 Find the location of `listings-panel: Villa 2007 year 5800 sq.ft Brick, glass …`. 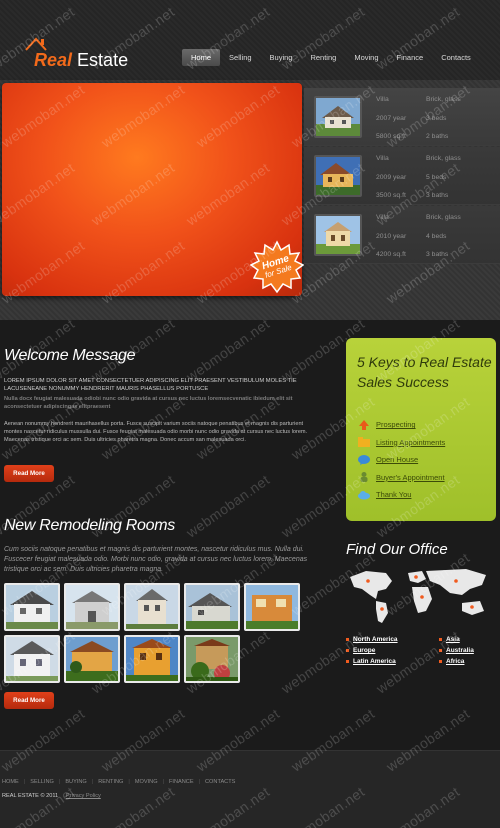

listings-panel: Villa 2007 year 5800 sq.ft Brick, glass … is located at coordinates (402, 190).